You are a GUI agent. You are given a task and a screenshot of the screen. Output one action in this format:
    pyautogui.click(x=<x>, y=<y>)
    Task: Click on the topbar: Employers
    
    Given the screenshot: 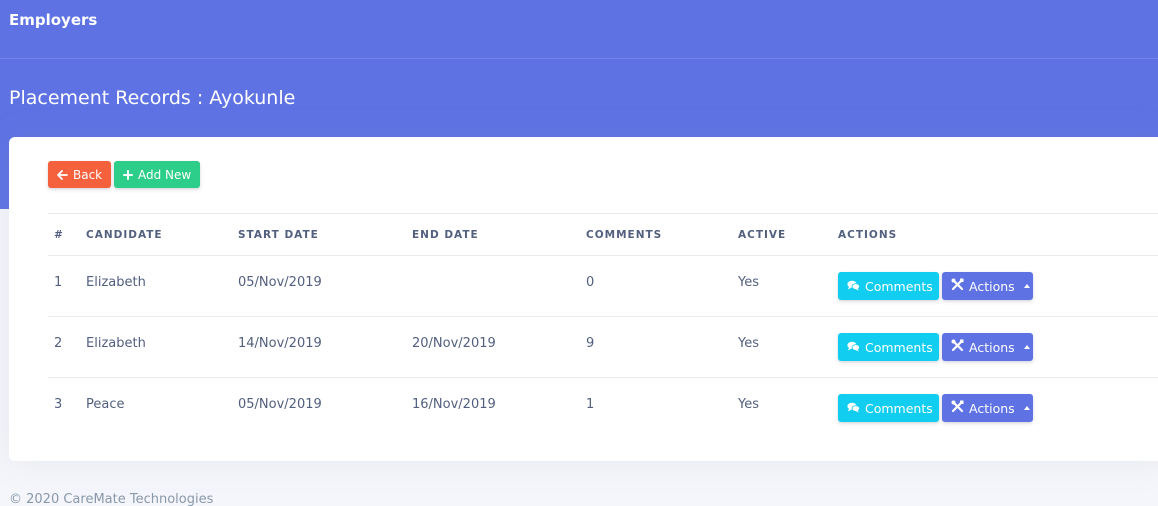 What is the action you would take?
    pyautogui.click(x=579, y=29)
    